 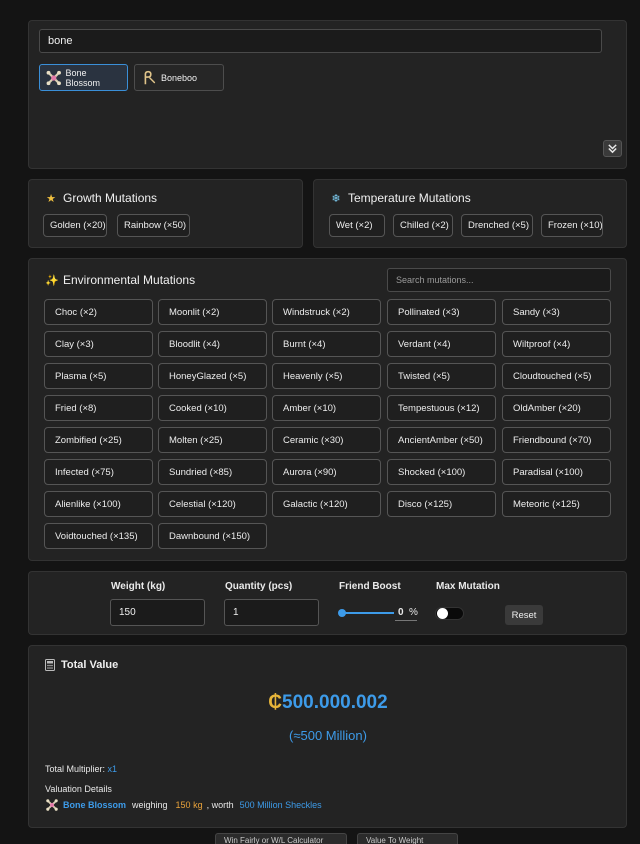 I want to click on friend-boost-slider, so click(x=366, y=613).